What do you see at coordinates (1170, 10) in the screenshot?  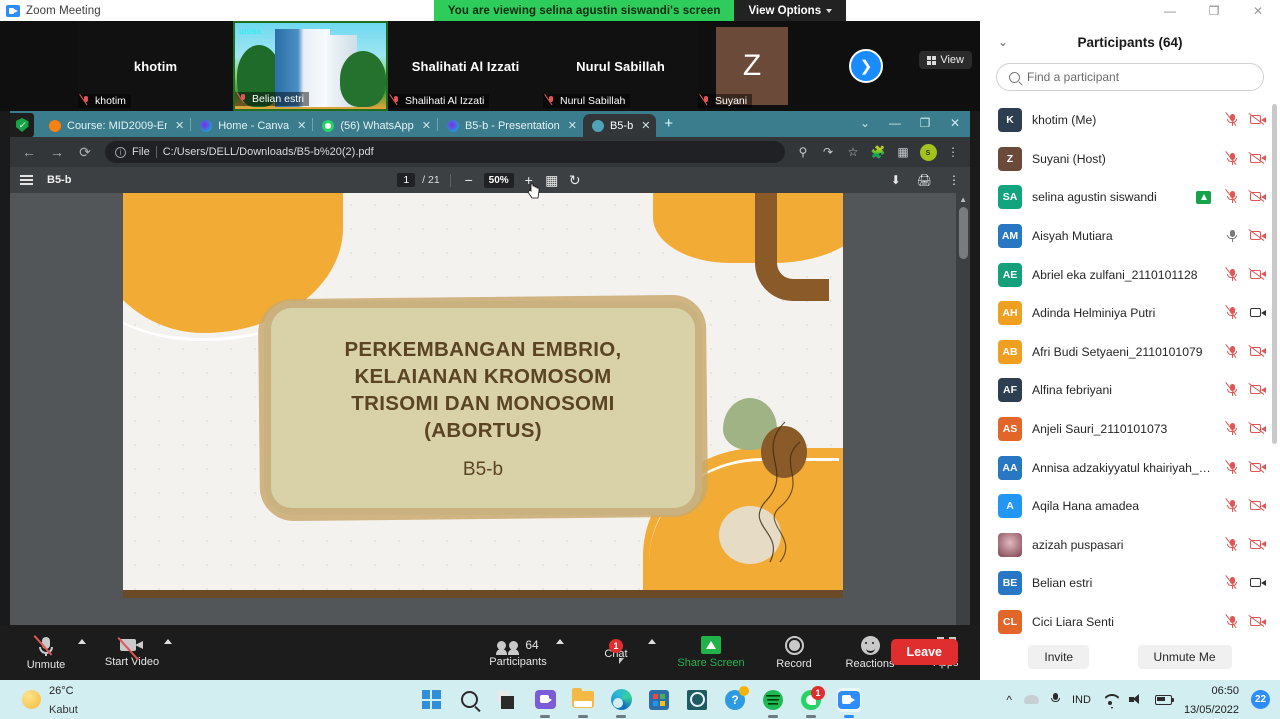 I see `minimize-button: —` at bounding box center [1170, 10].